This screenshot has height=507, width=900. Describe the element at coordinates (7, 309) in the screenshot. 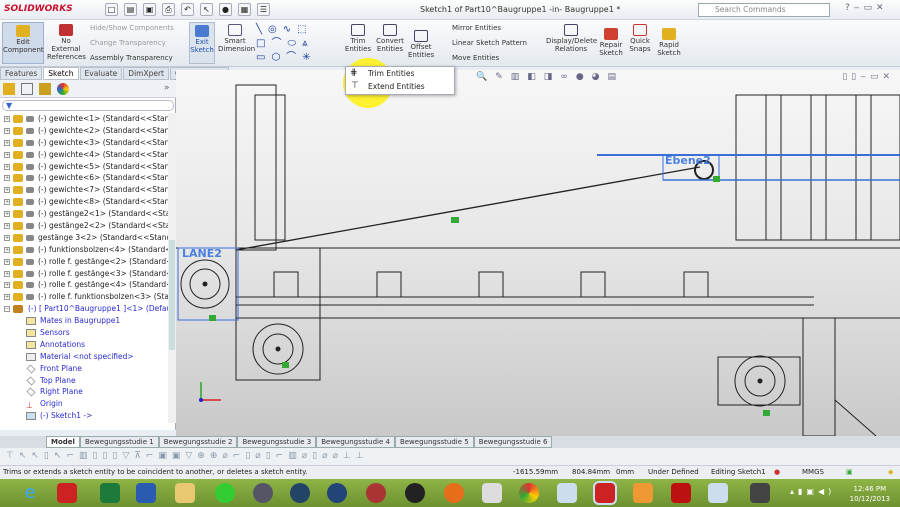

I see `collapse-icon: −` at that location.